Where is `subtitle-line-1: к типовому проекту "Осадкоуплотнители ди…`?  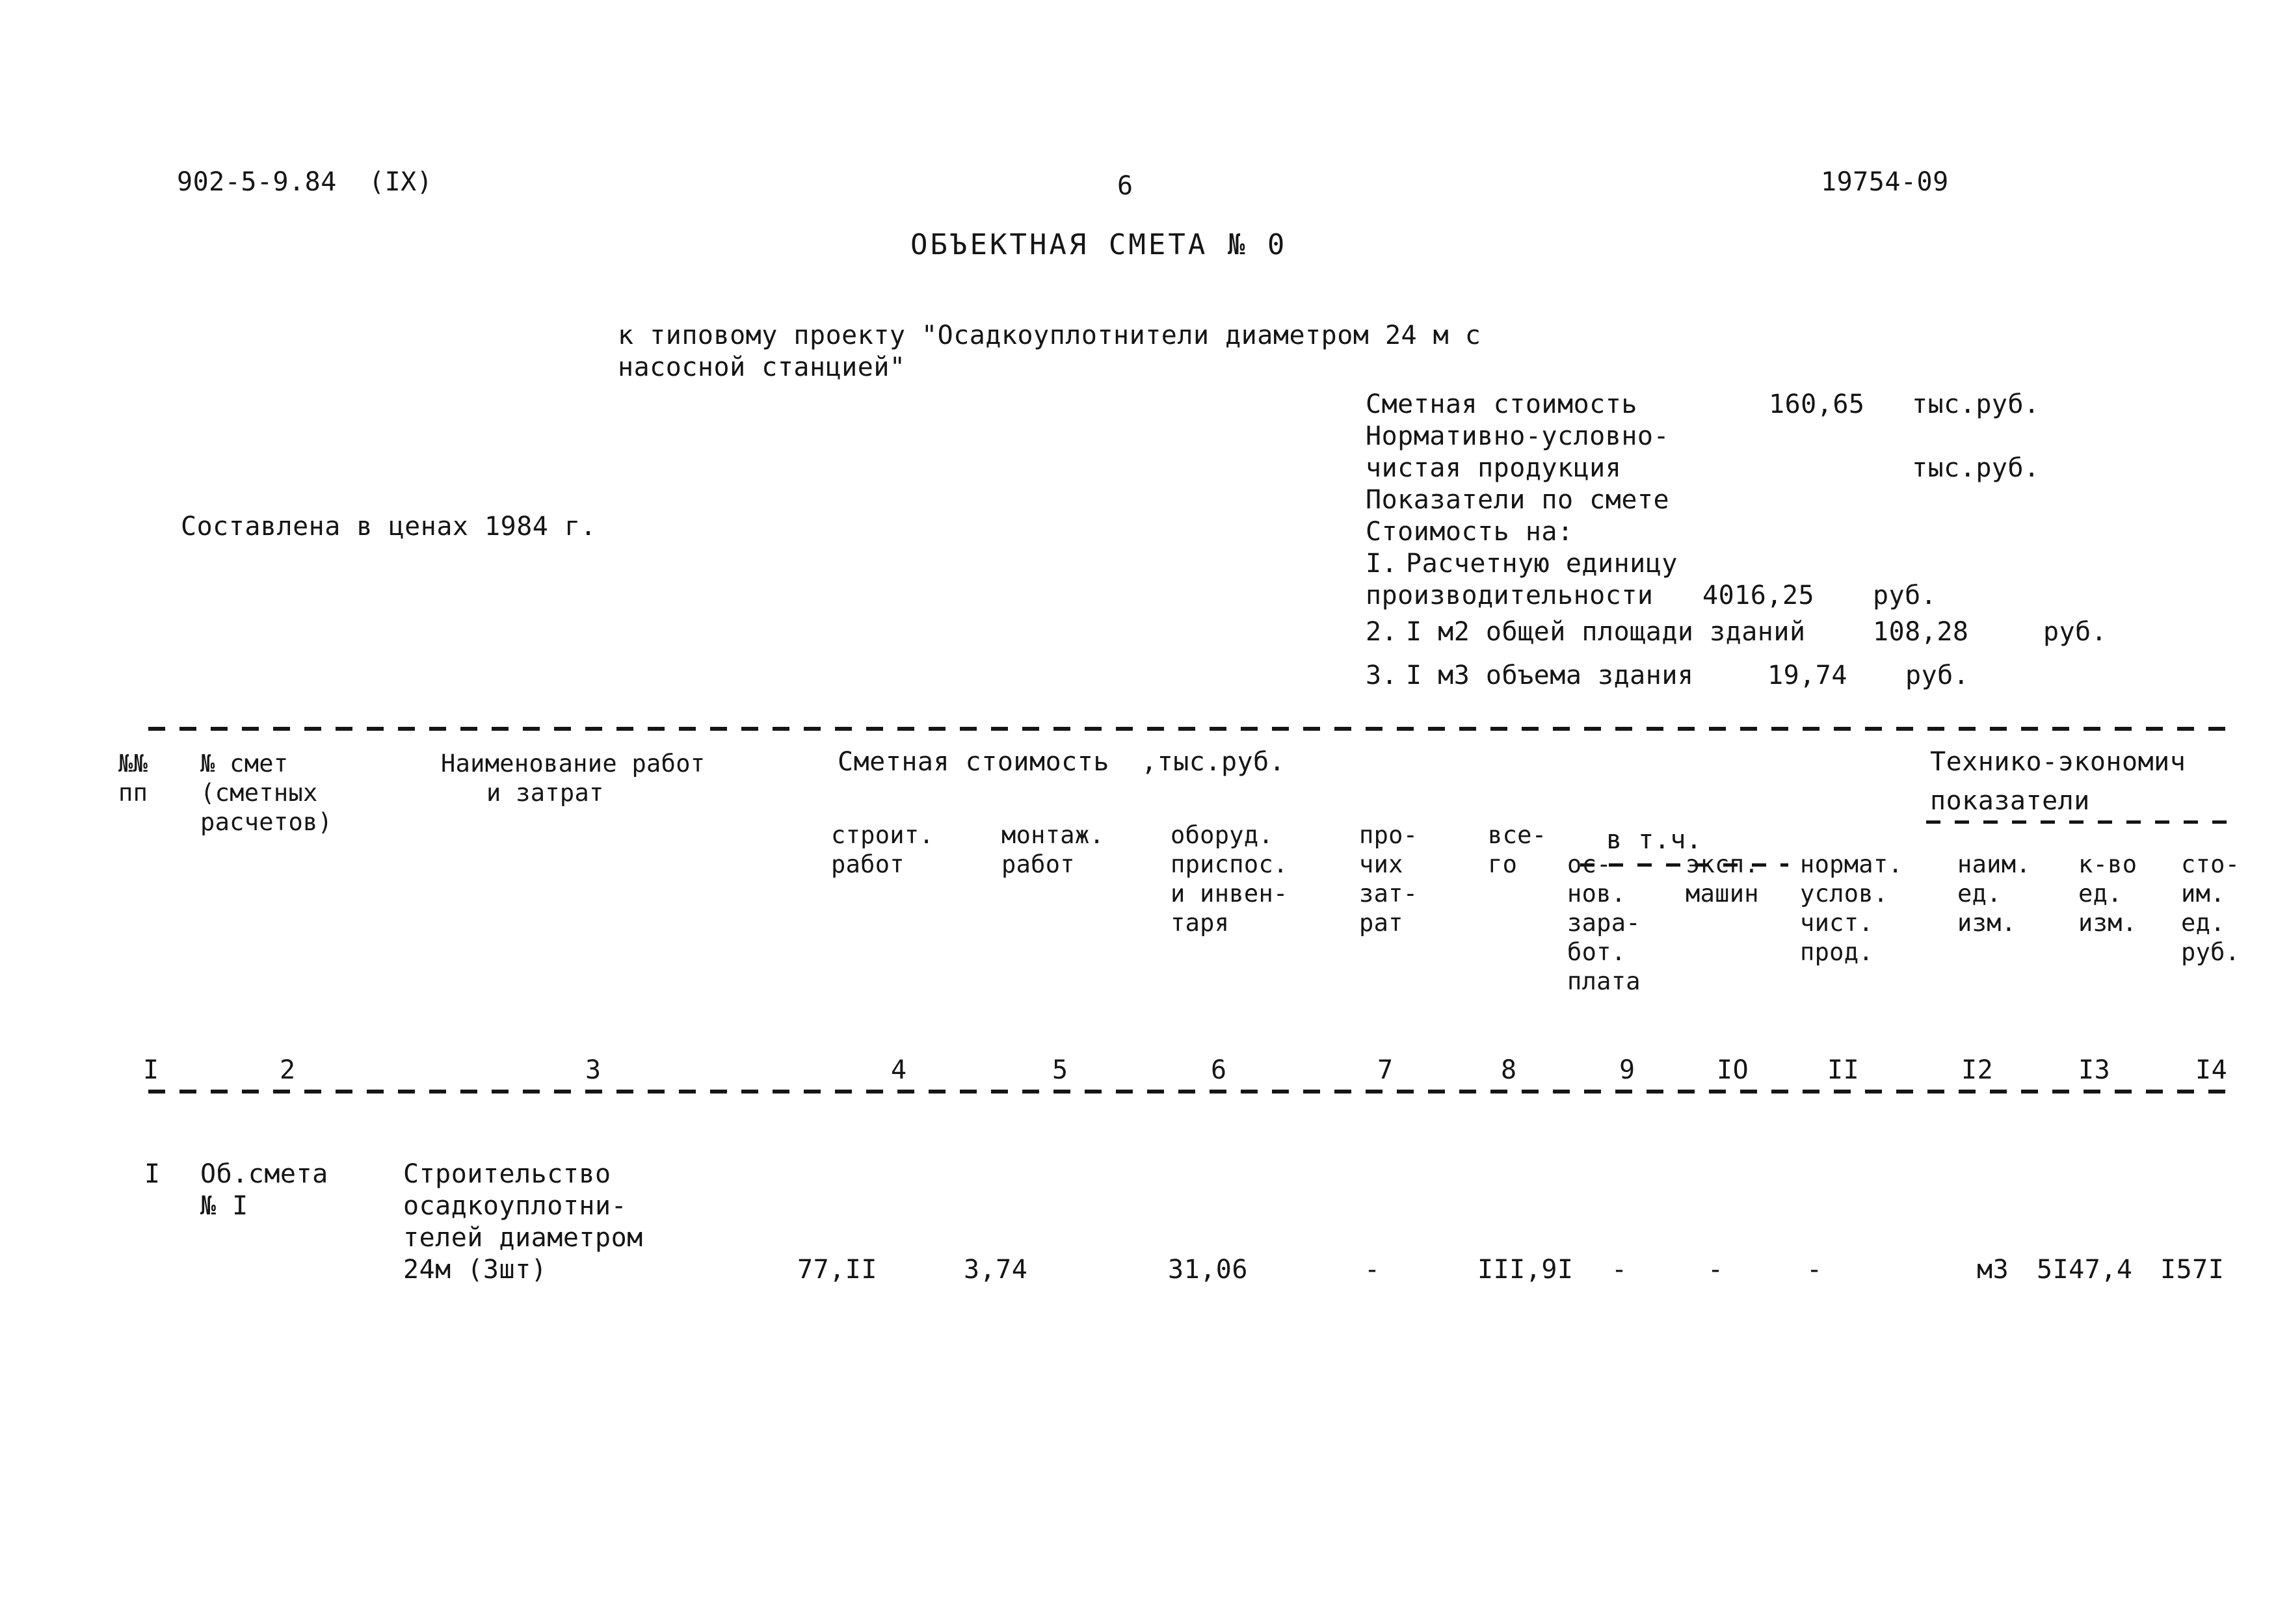
subtitle-line-1: к типовому проекту "Осадкоуплотнители ди… is located at coordinates (1049, 335).